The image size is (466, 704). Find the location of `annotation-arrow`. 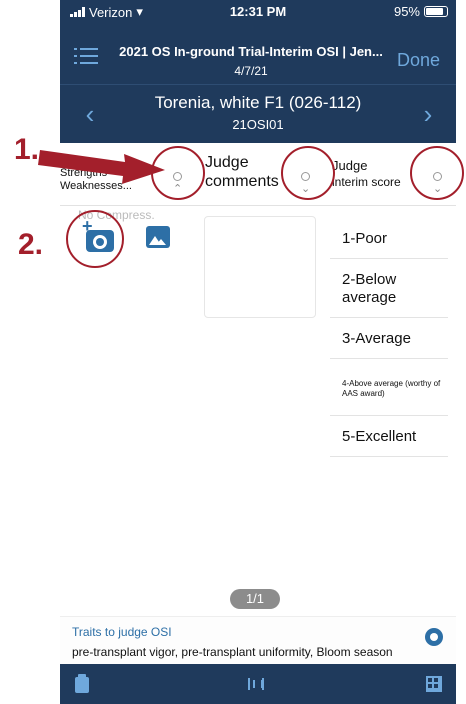

annotation-arrow is located at coordinates (101, 167).